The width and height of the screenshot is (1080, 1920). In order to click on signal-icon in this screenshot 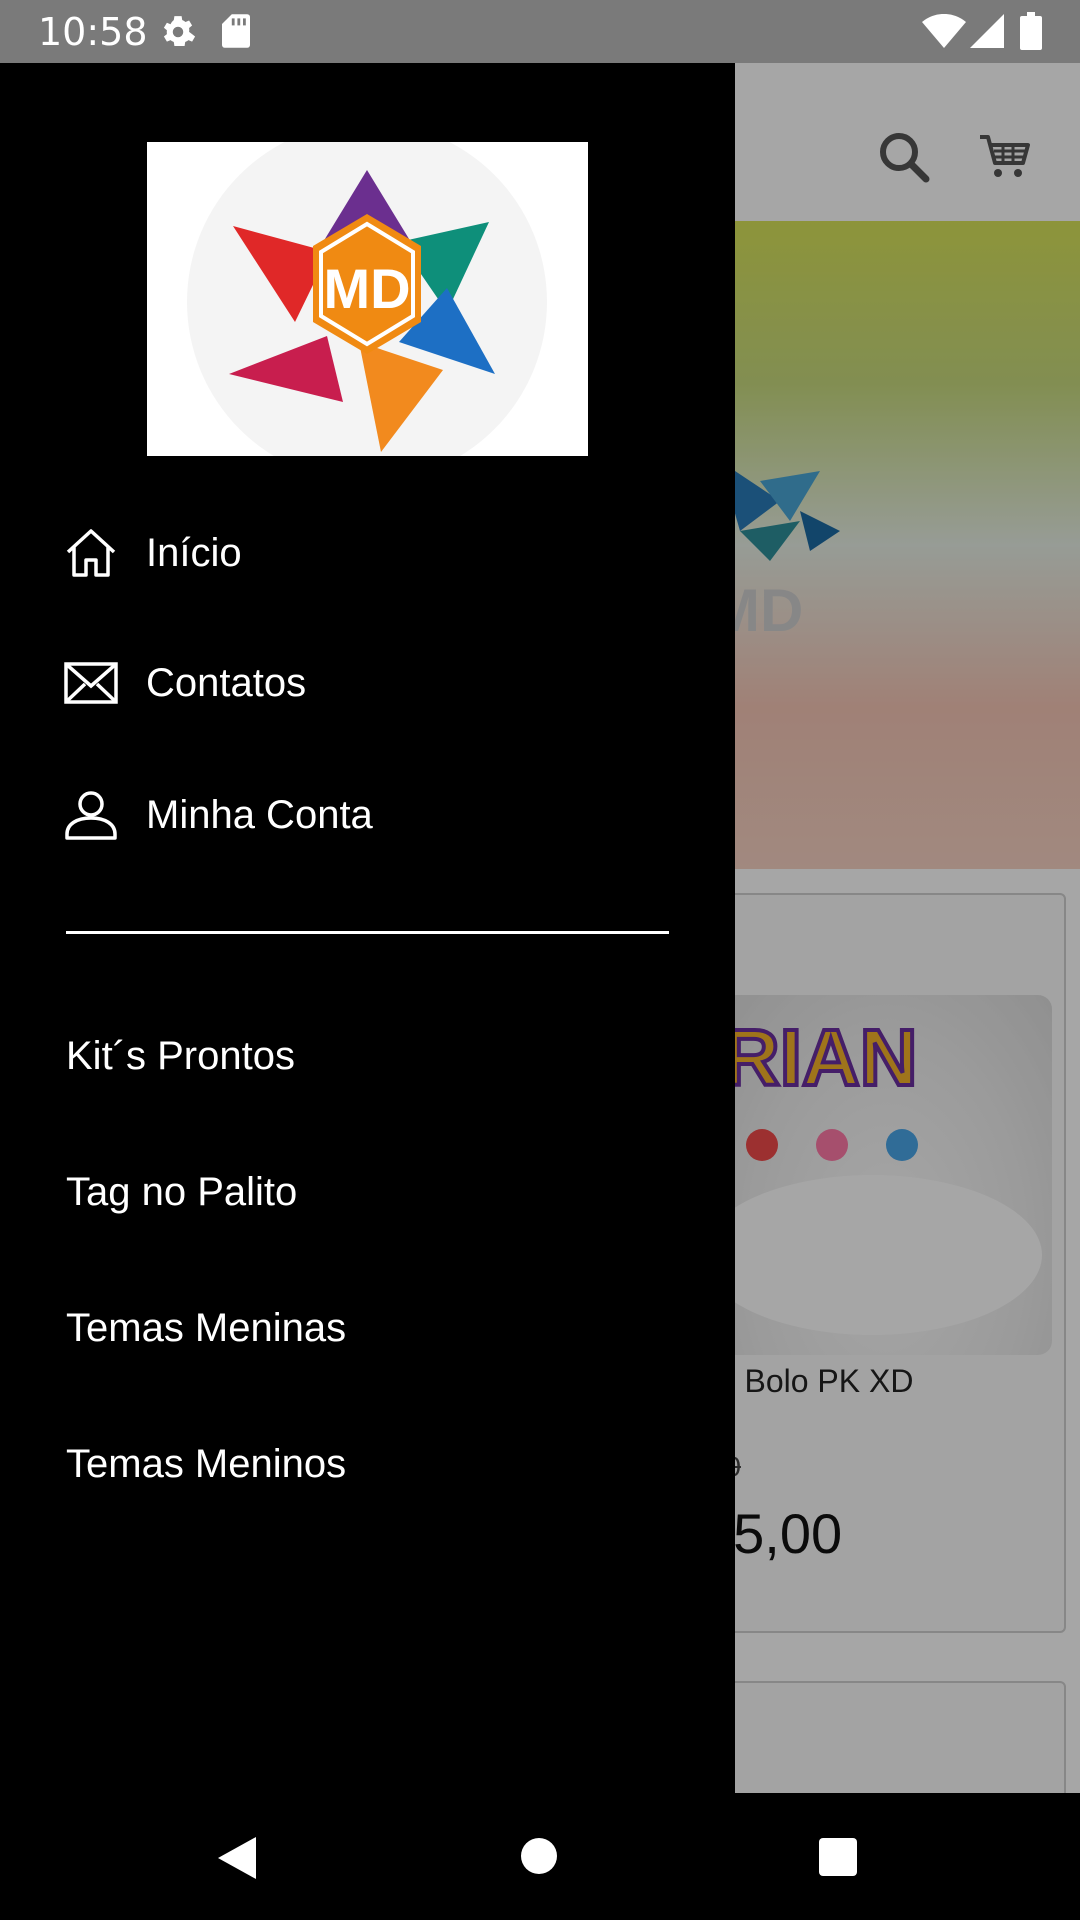, I will do `click(987, 31)`.